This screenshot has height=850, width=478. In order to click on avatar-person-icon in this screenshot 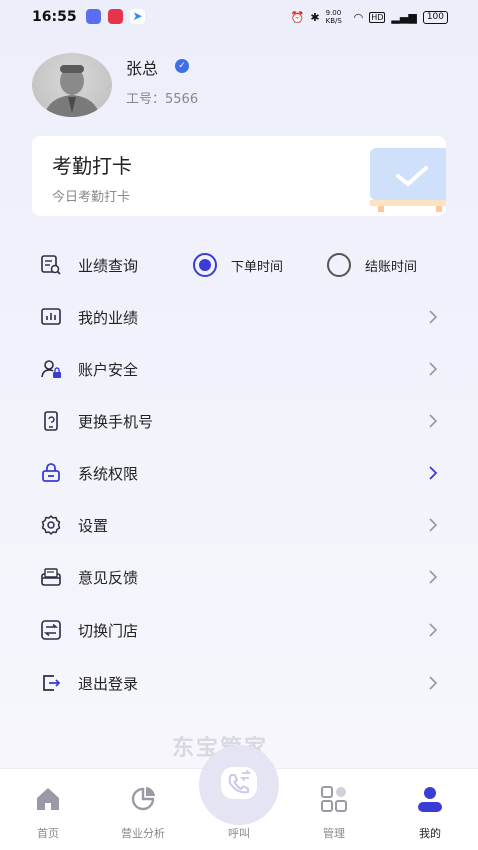, I will do `click(72, 91)`.